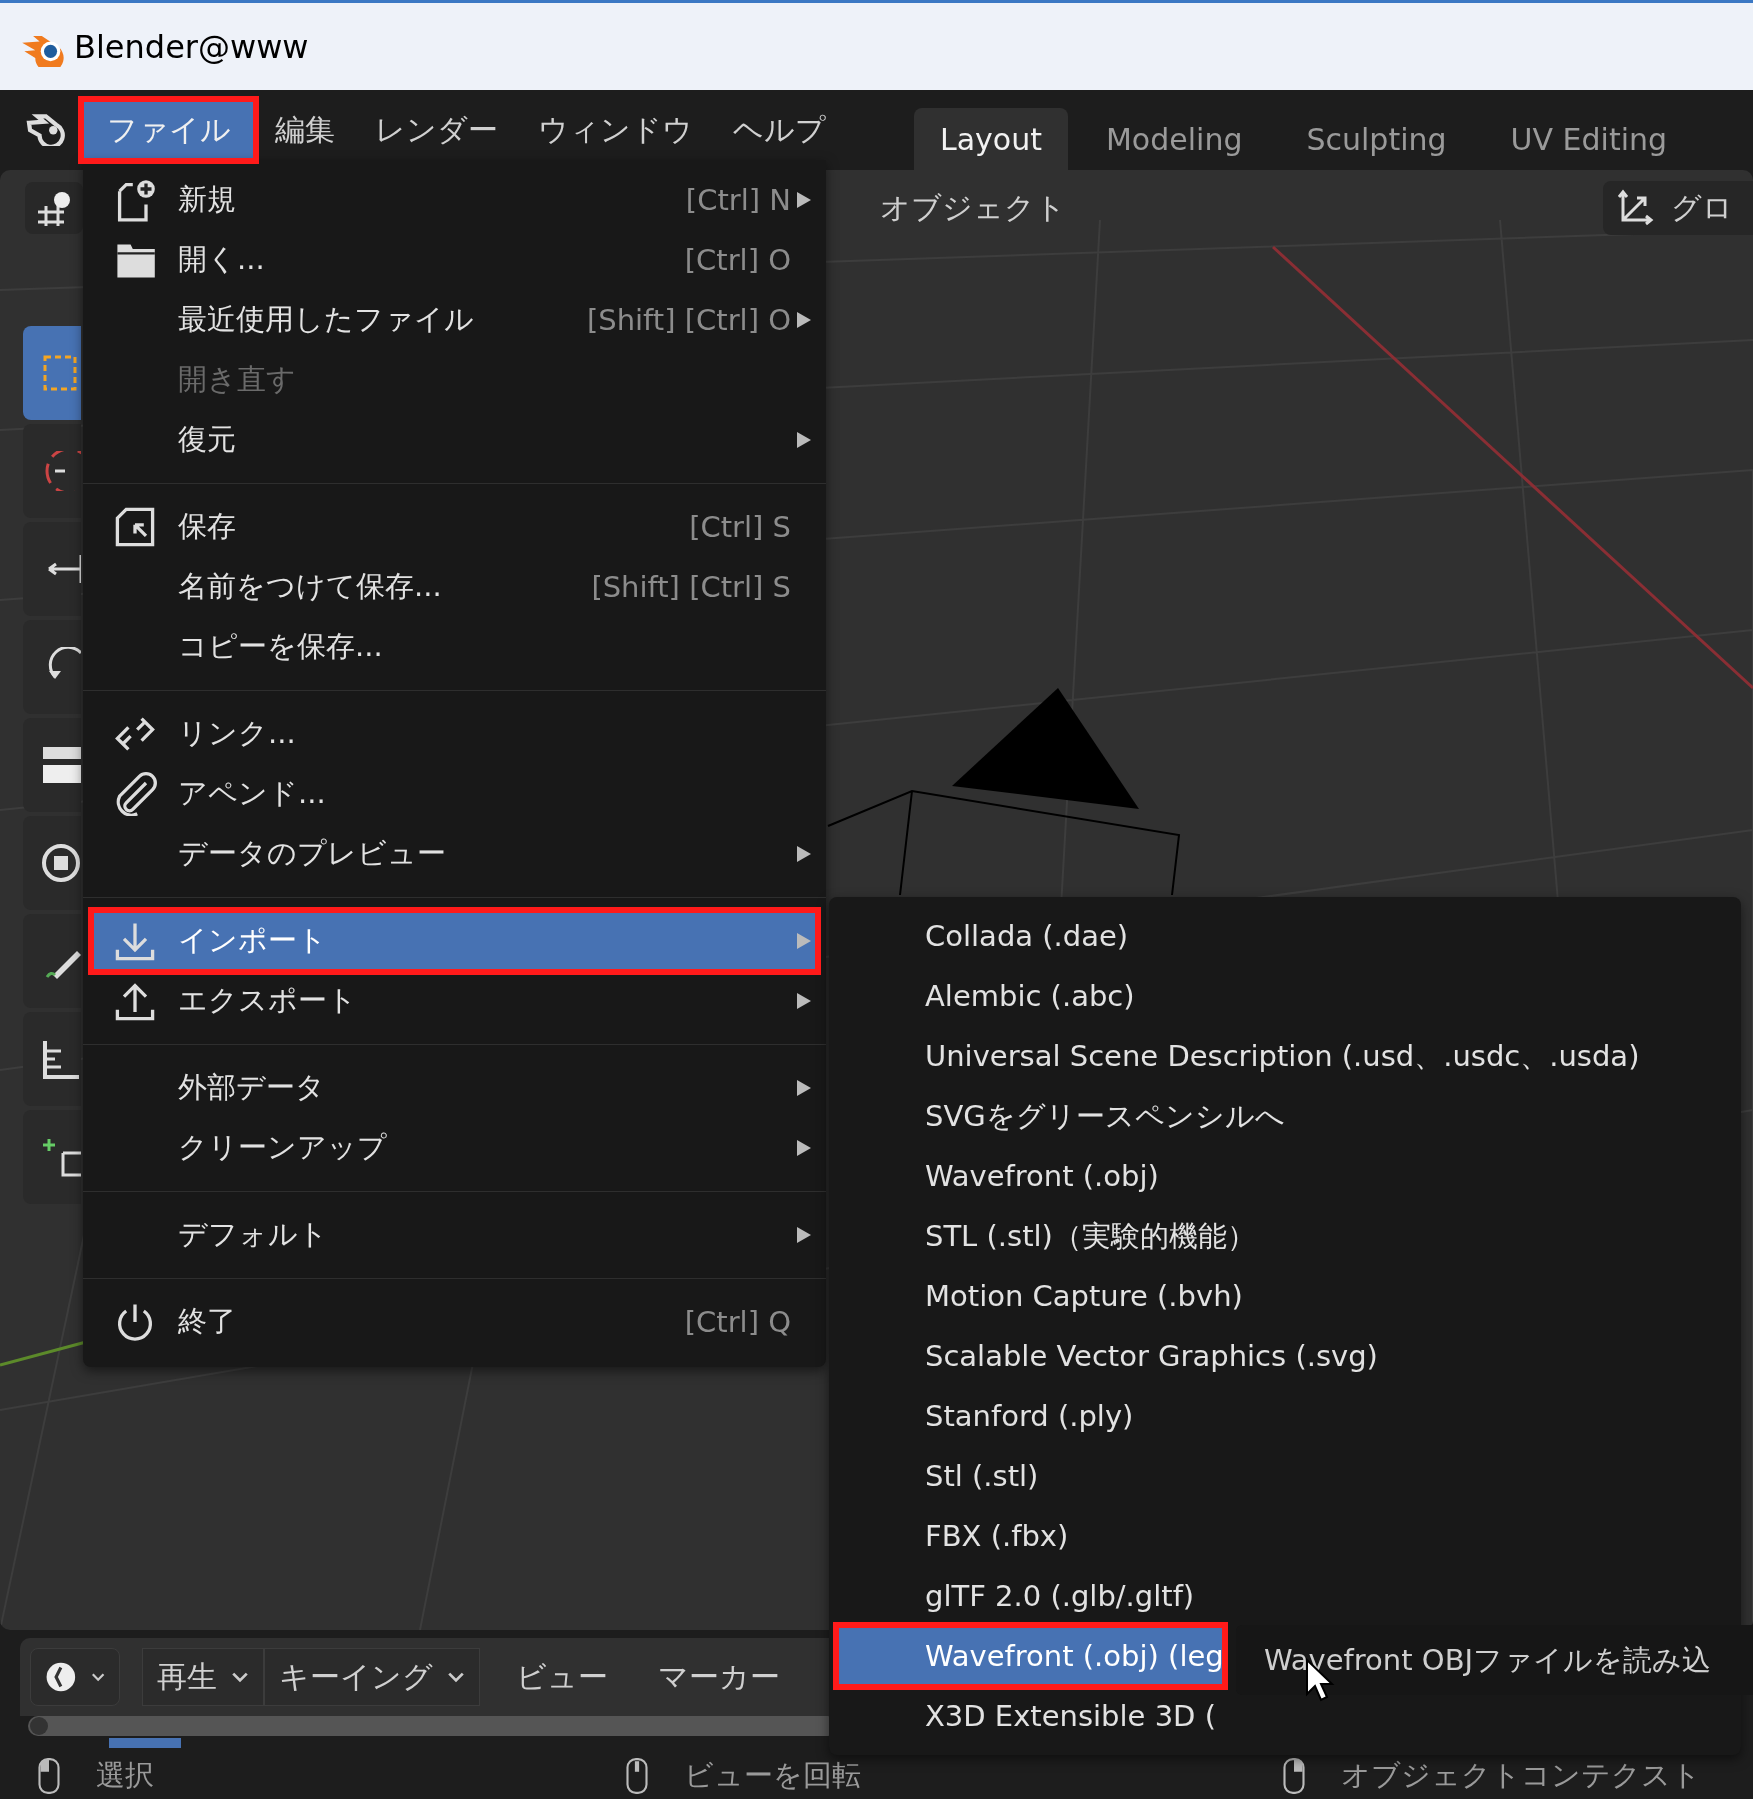 Image resolution: width=1753 pixels, height=1799 pixels. What do you see at coordinates (688, 320) in the screenshot?
I see `shortcut-label: [Shift] [Ctrl] O` at bounding box center [688, 320].